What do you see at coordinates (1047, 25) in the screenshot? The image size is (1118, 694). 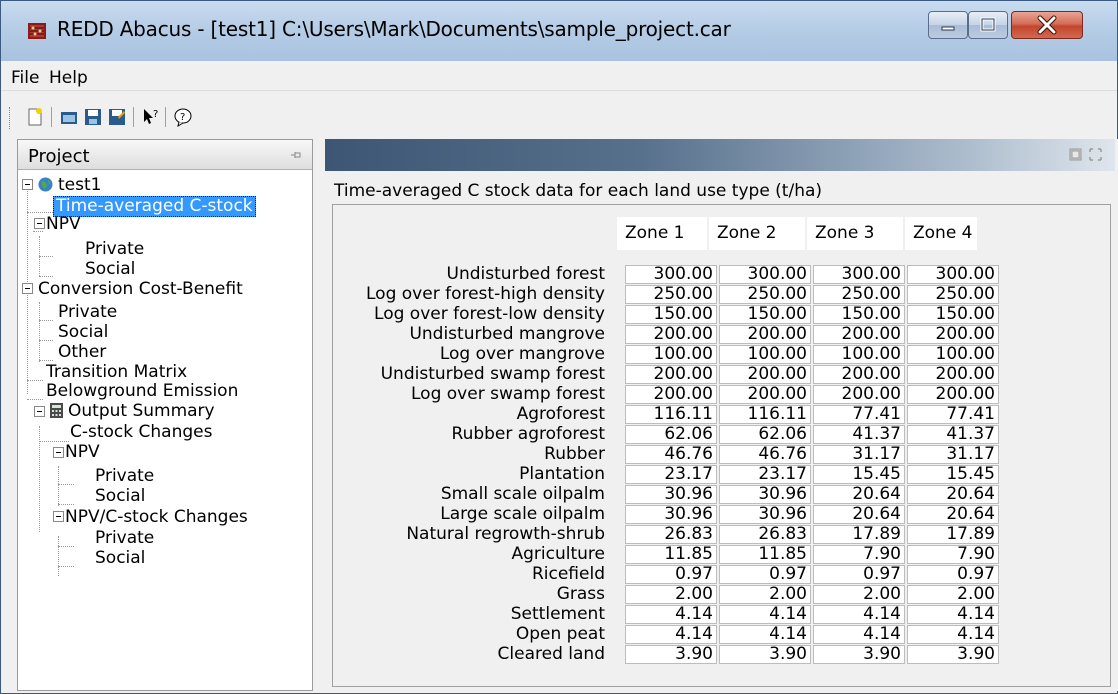 I see `close-button` at bounding box center [1047, 25].